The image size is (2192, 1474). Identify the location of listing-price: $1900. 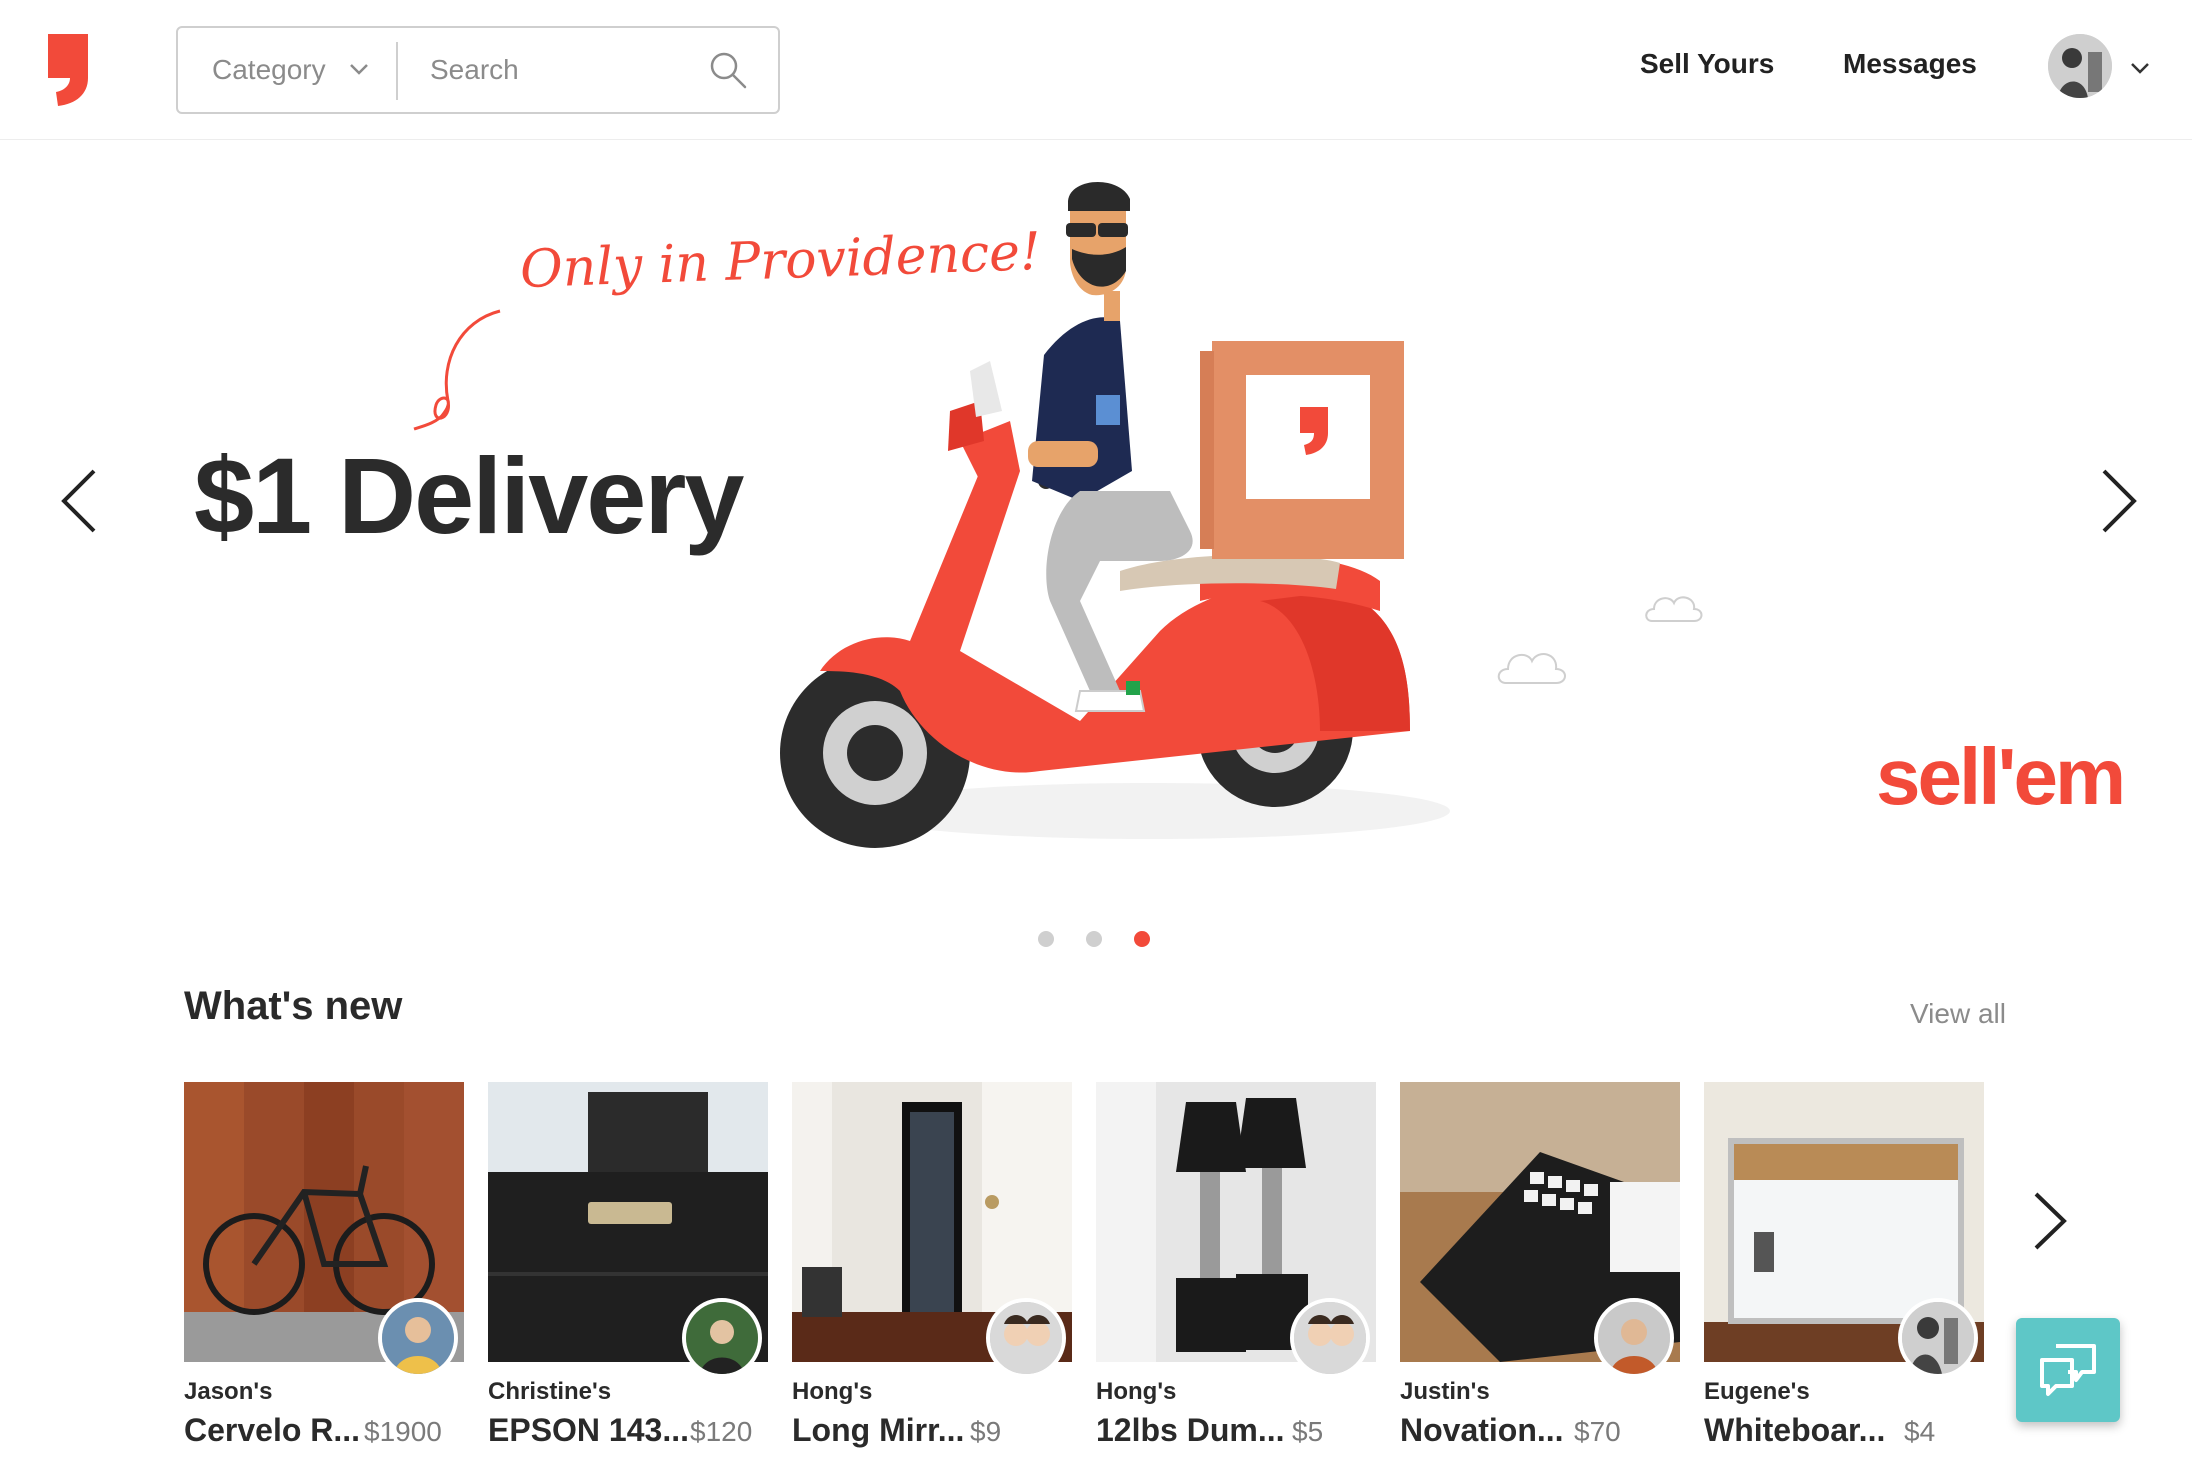
(403, 1431).